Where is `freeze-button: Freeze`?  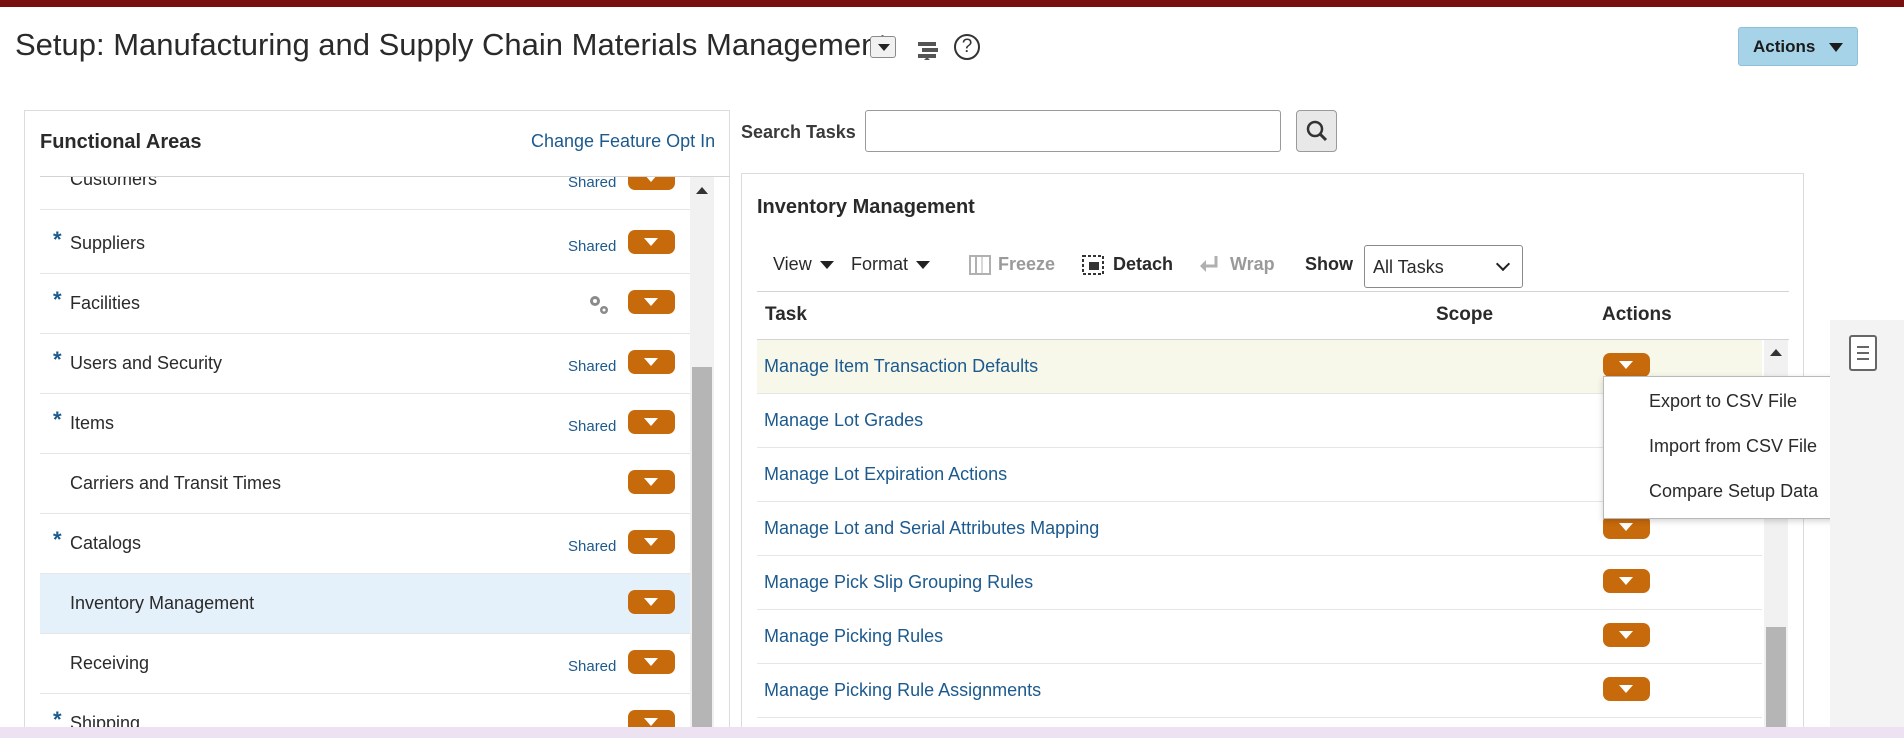
freeze-button: Freeze is located at coordinates (1026, 264).